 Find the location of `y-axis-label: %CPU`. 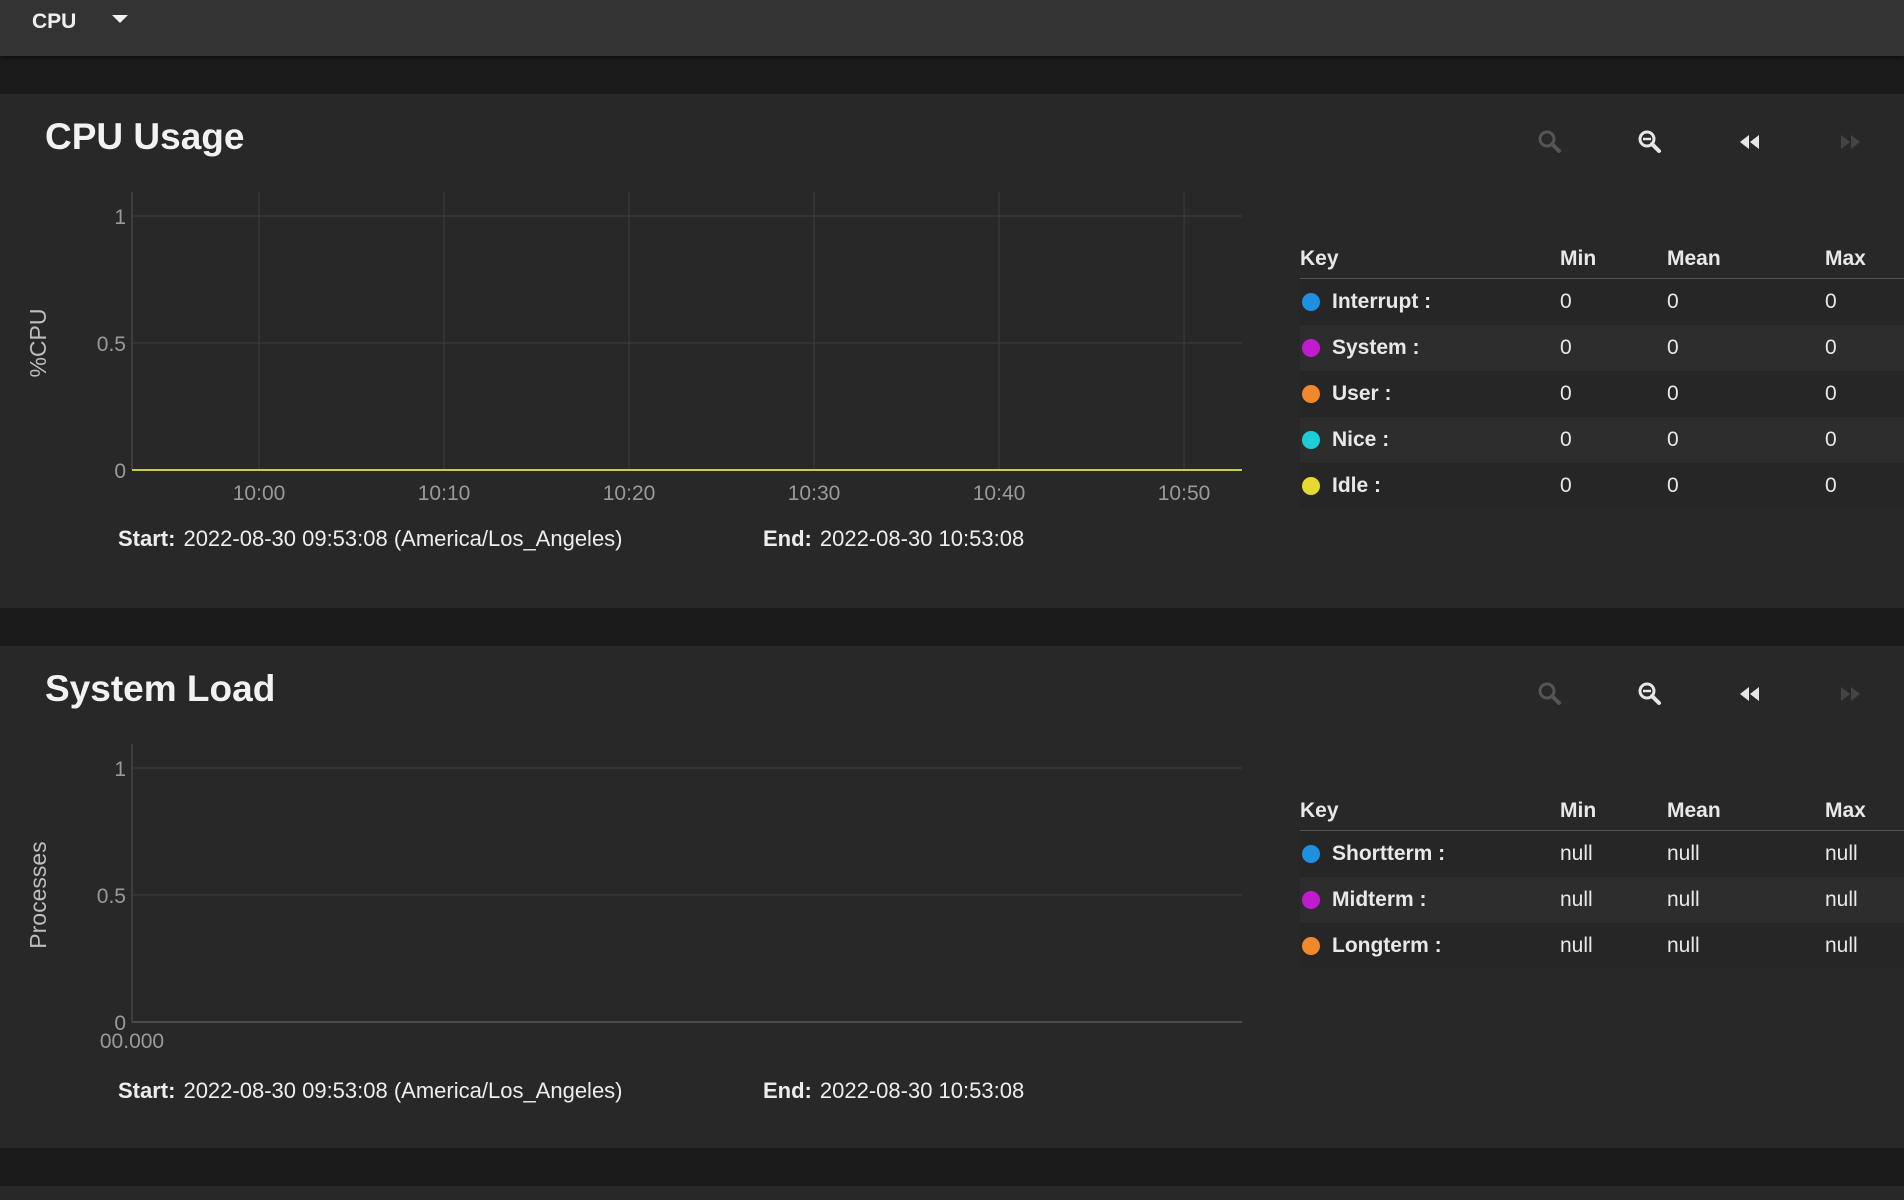

y-axis-label: %CPU is located at coordinates (38, 342).